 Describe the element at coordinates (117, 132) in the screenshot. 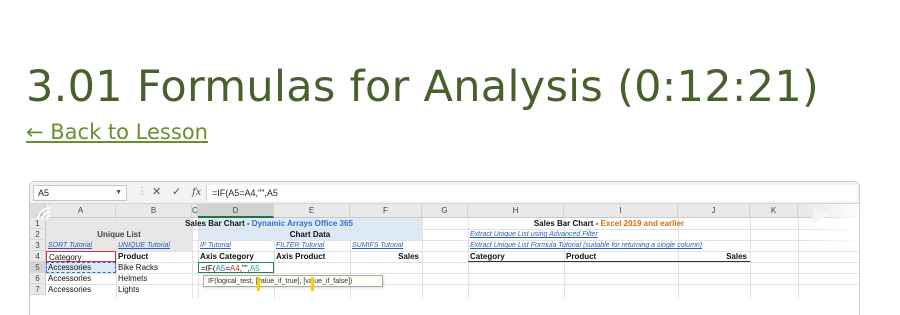

I see `back-to-lesson-link: ← Back to Lesson` at that location.